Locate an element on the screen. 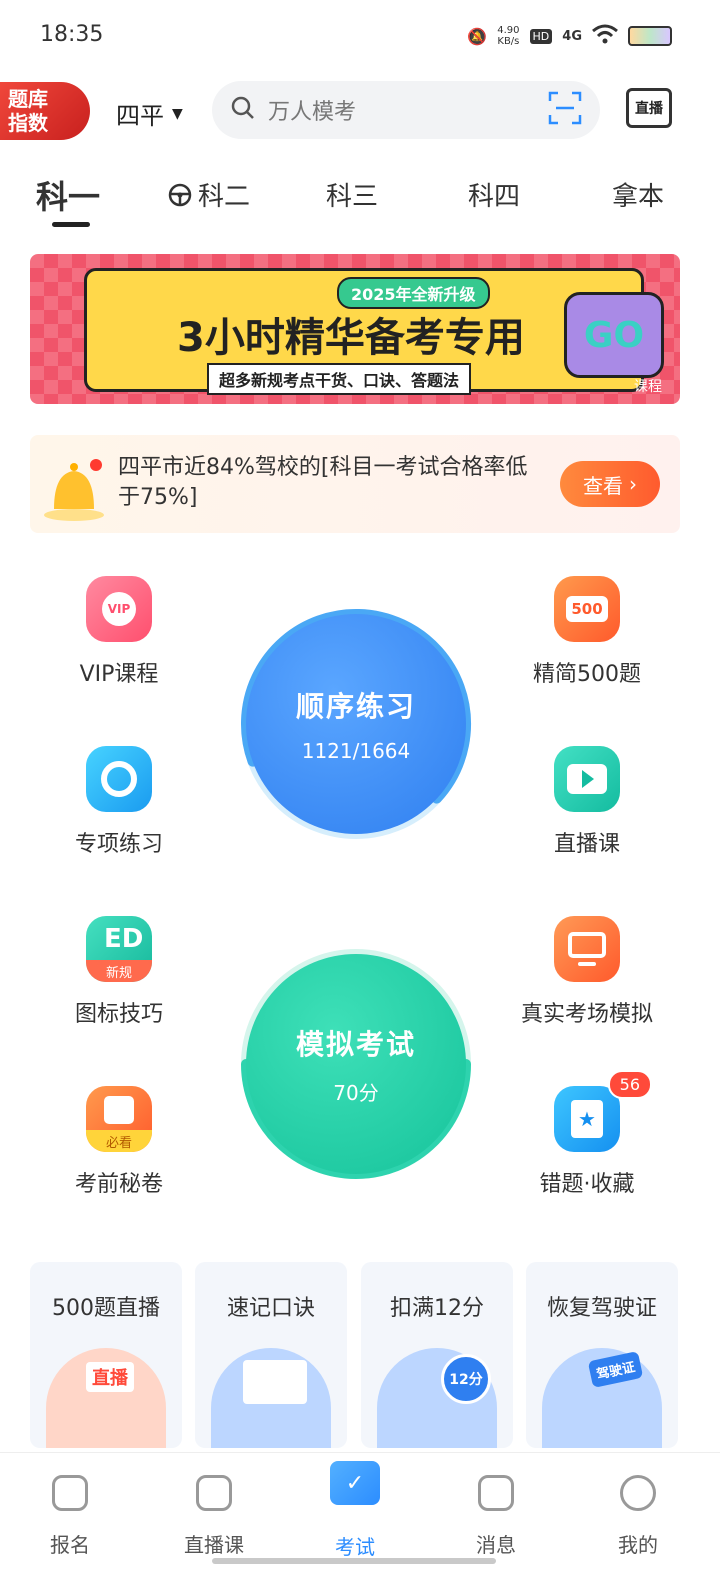  message-icon is located at coordinates (496, 1493).